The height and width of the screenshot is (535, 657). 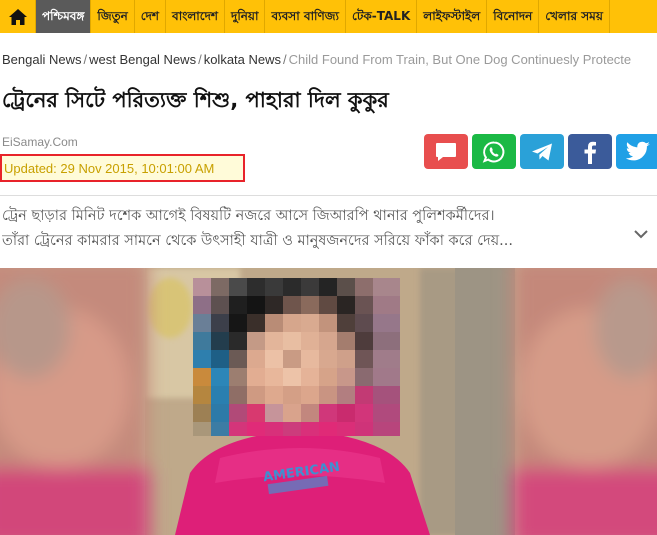 I want to click on home-button, so click(x=18, y=16).